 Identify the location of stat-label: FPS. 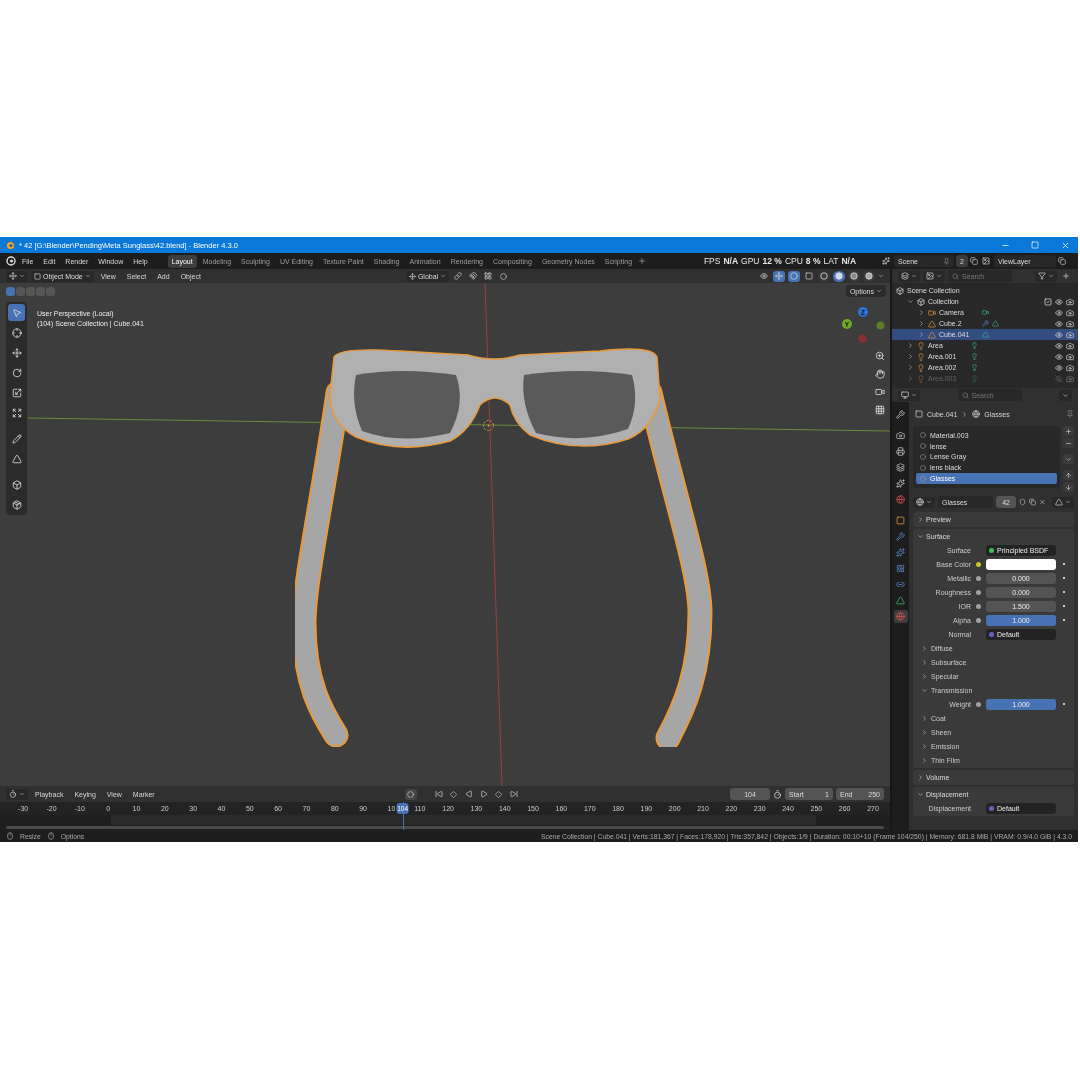
(712, 261).